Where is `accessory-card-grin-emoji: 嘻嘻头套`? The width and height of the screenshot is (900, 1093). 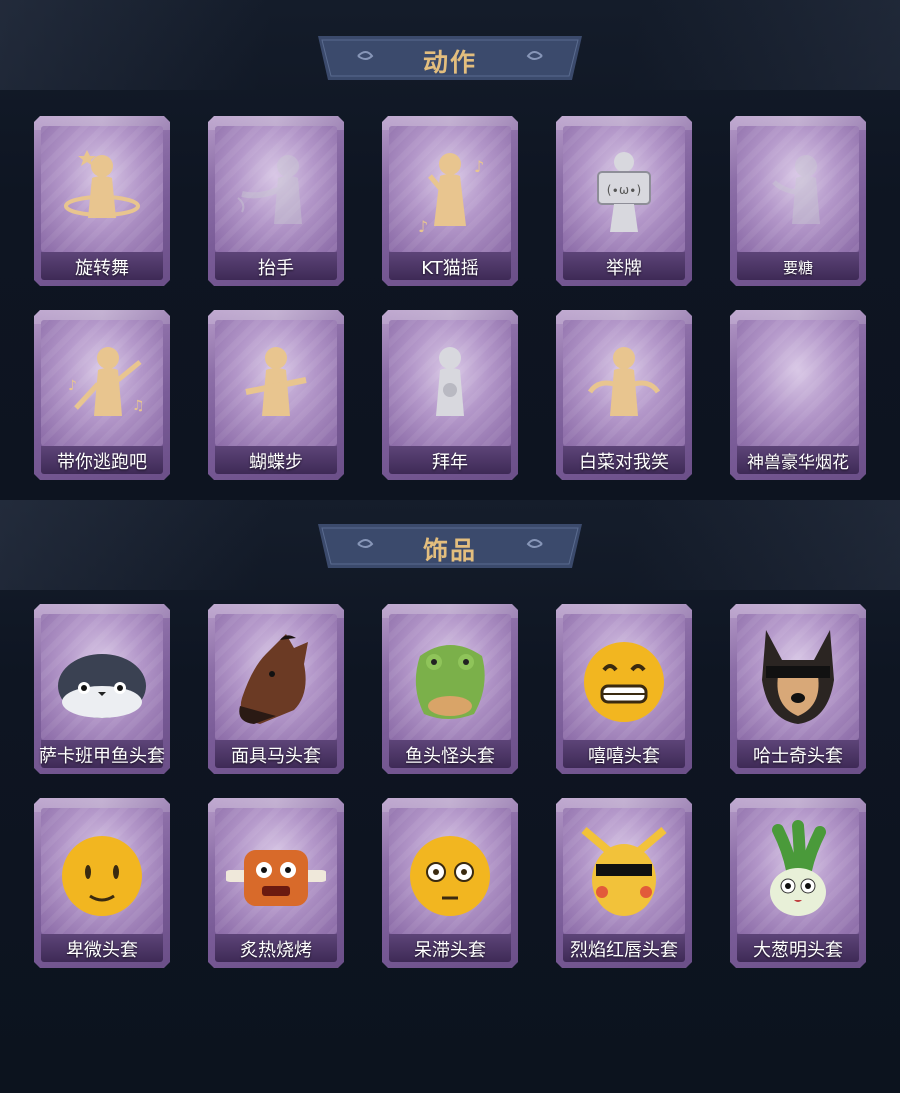
accessory-card-grin-emoji: 嘻嘻头套 is located at coordinates (624, 689).